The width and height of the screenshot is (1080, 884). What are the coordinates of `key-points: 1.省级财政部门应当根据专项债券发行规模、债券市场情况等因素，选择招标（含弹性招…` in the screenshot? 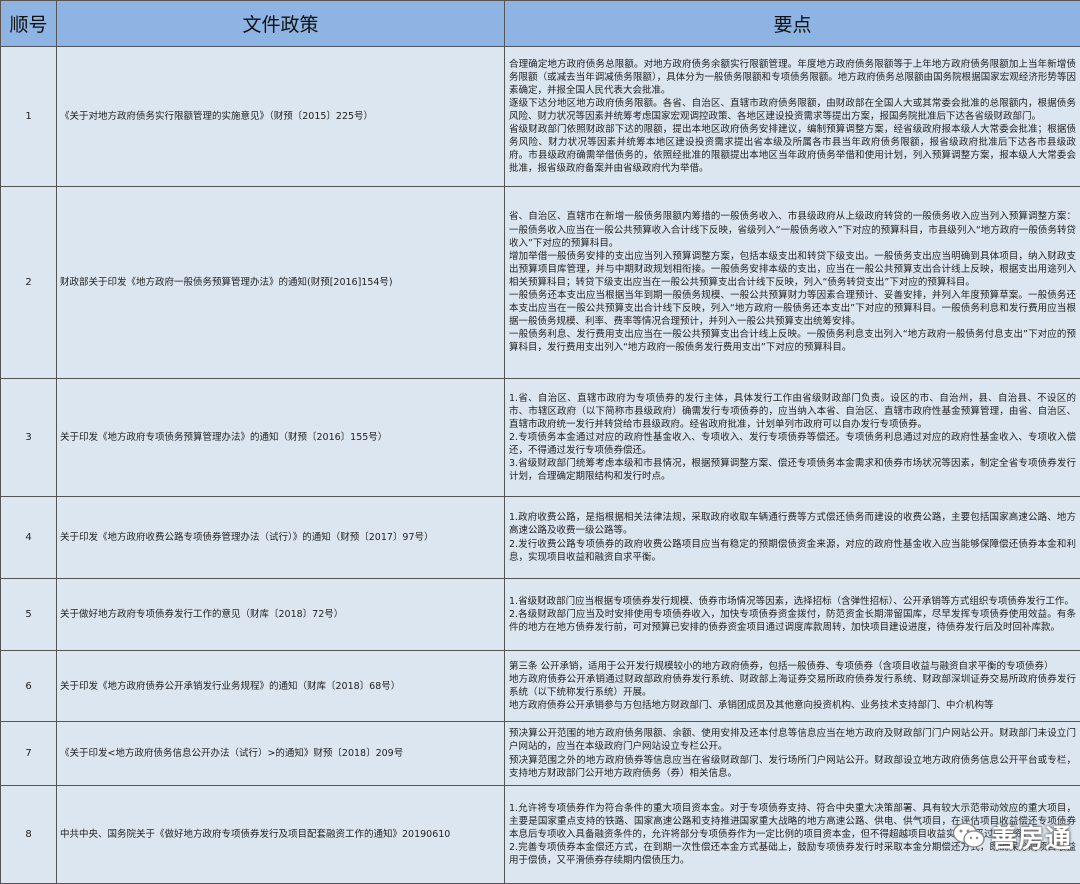 It's located at (792, 615).